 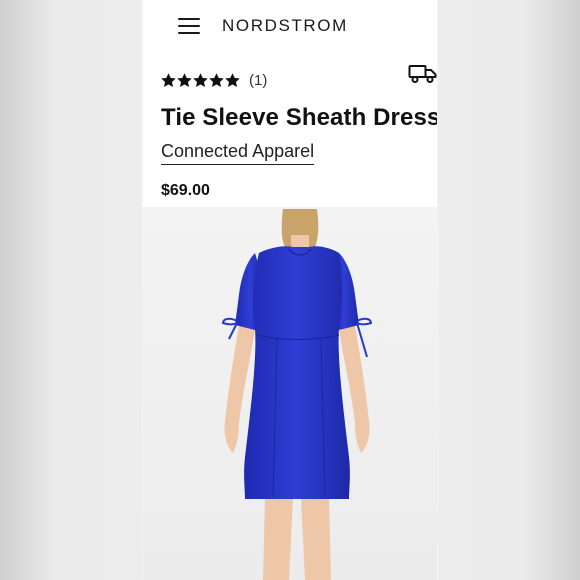 I want to click on review-count: (1), so click(x=258, y=80).